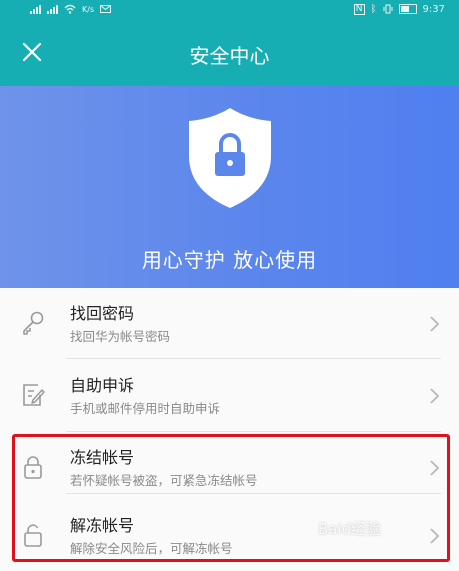  Describe the element at coordinates (88, 9) in the screenshot. I see `network-speed-badge: K/s` at that location.